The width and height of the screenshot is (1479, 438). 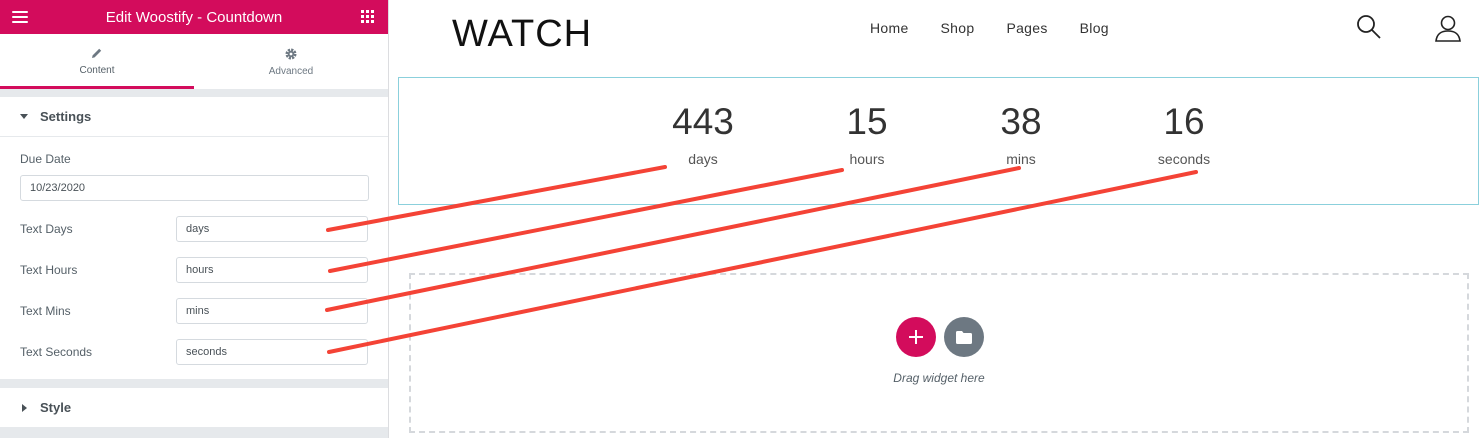 I want to click on search-icon, so click(x=1369, y=29).